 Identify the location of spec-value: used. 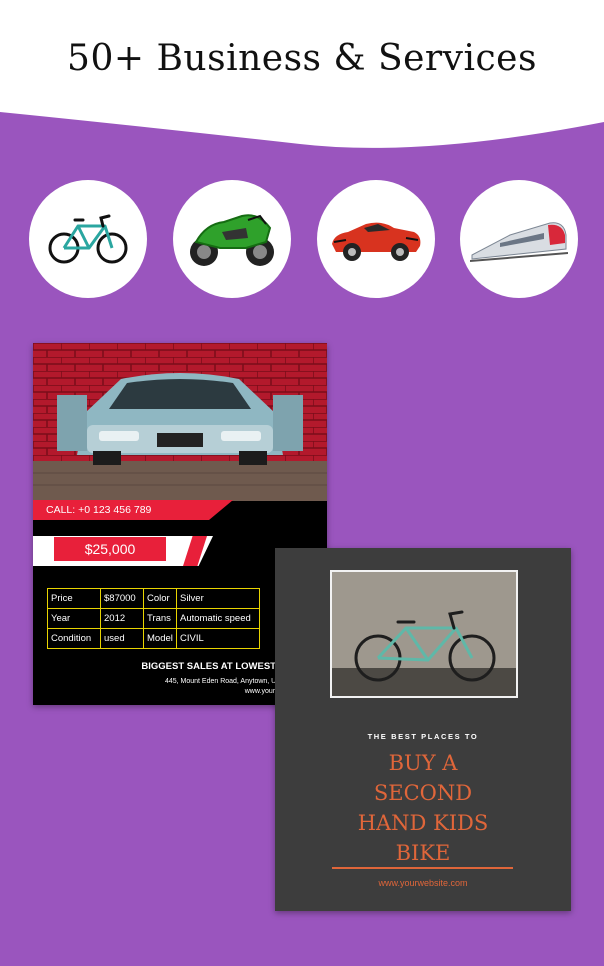
(122, 638).